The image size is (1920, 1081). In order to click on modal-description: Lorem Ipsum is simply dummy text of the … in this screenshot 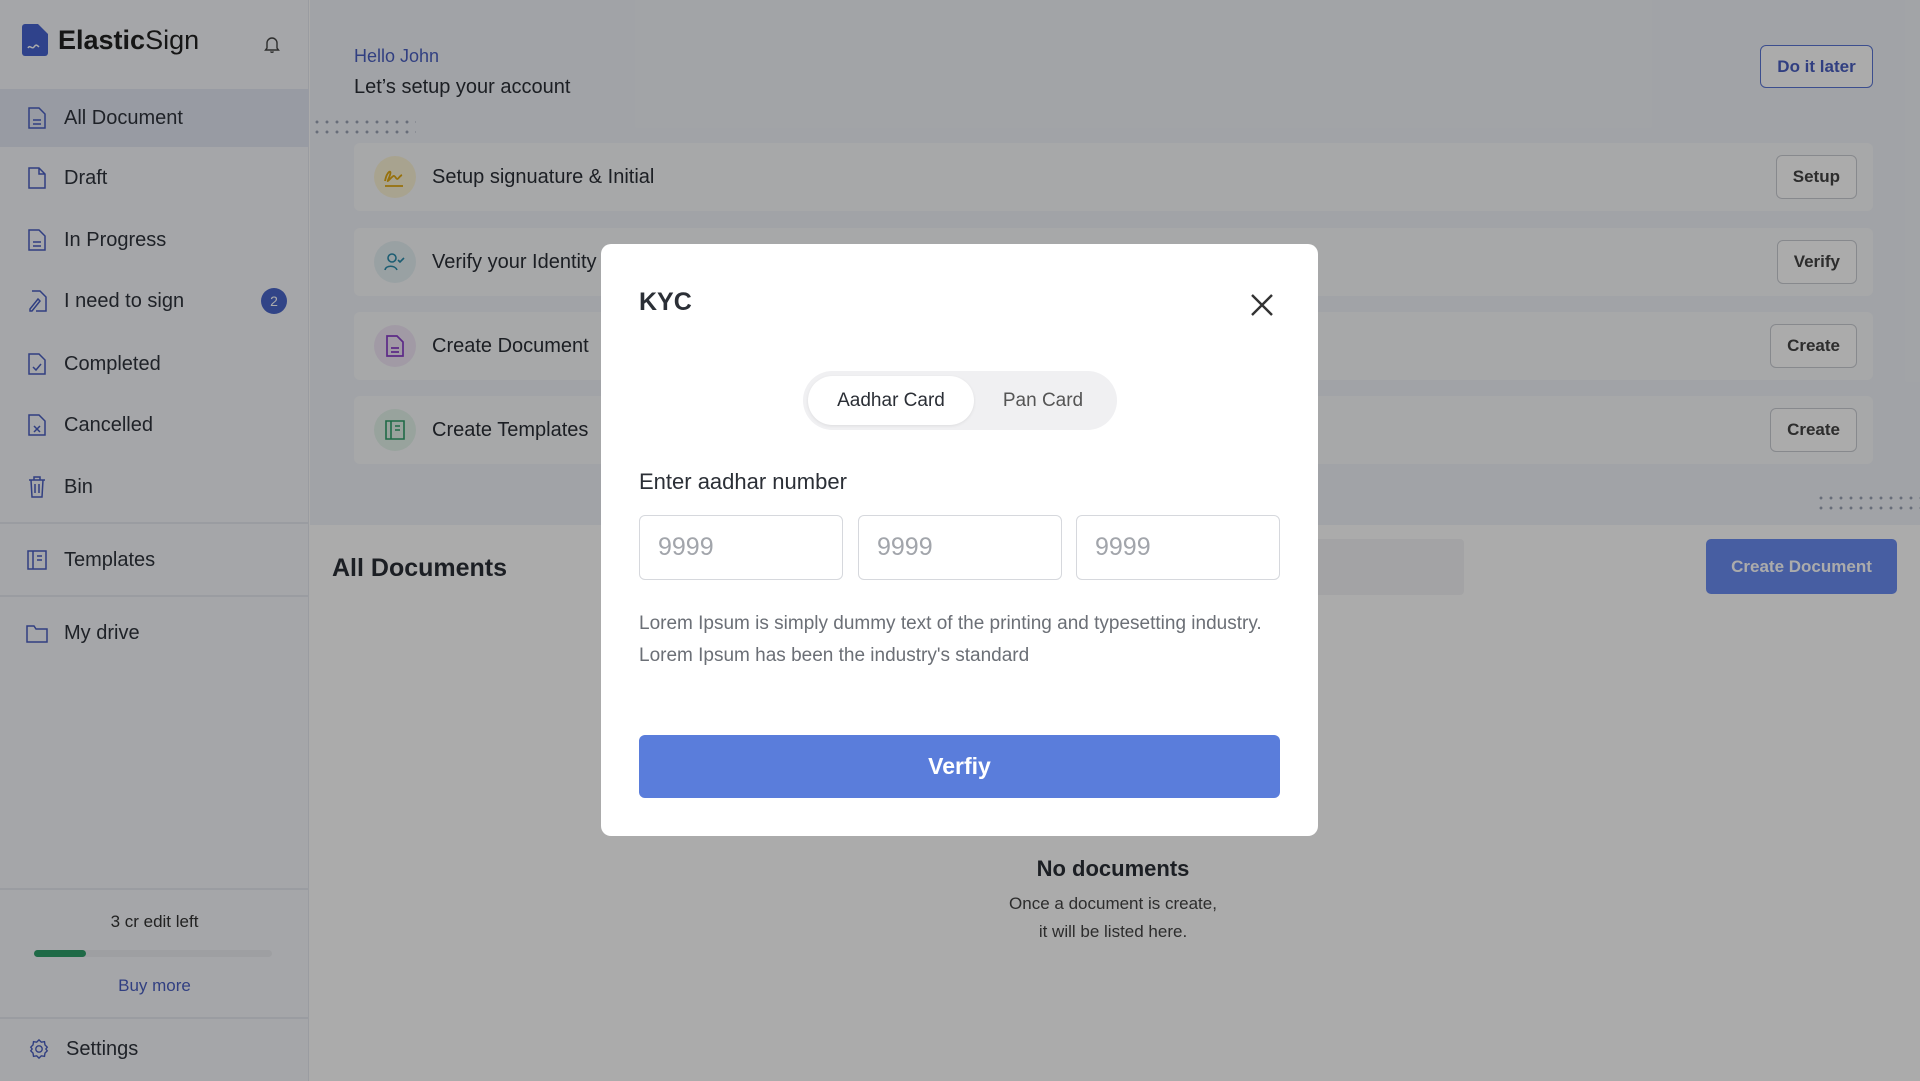, I will do `click(950, 639)`.